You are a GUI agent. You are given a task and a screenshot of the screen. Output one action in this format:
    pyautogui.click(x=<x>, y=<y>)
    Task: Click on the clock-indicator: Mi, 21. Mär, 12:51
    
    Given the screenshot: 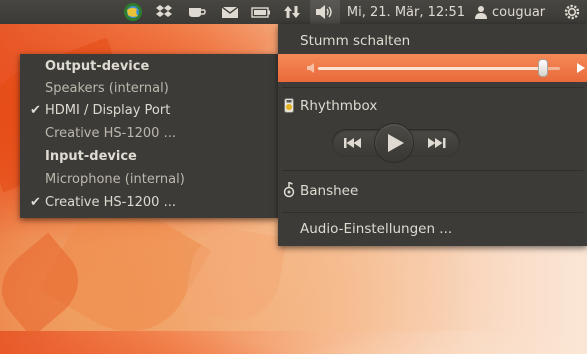 What is the action you would take?
    pyautogui.click(x=406, y=12)
    